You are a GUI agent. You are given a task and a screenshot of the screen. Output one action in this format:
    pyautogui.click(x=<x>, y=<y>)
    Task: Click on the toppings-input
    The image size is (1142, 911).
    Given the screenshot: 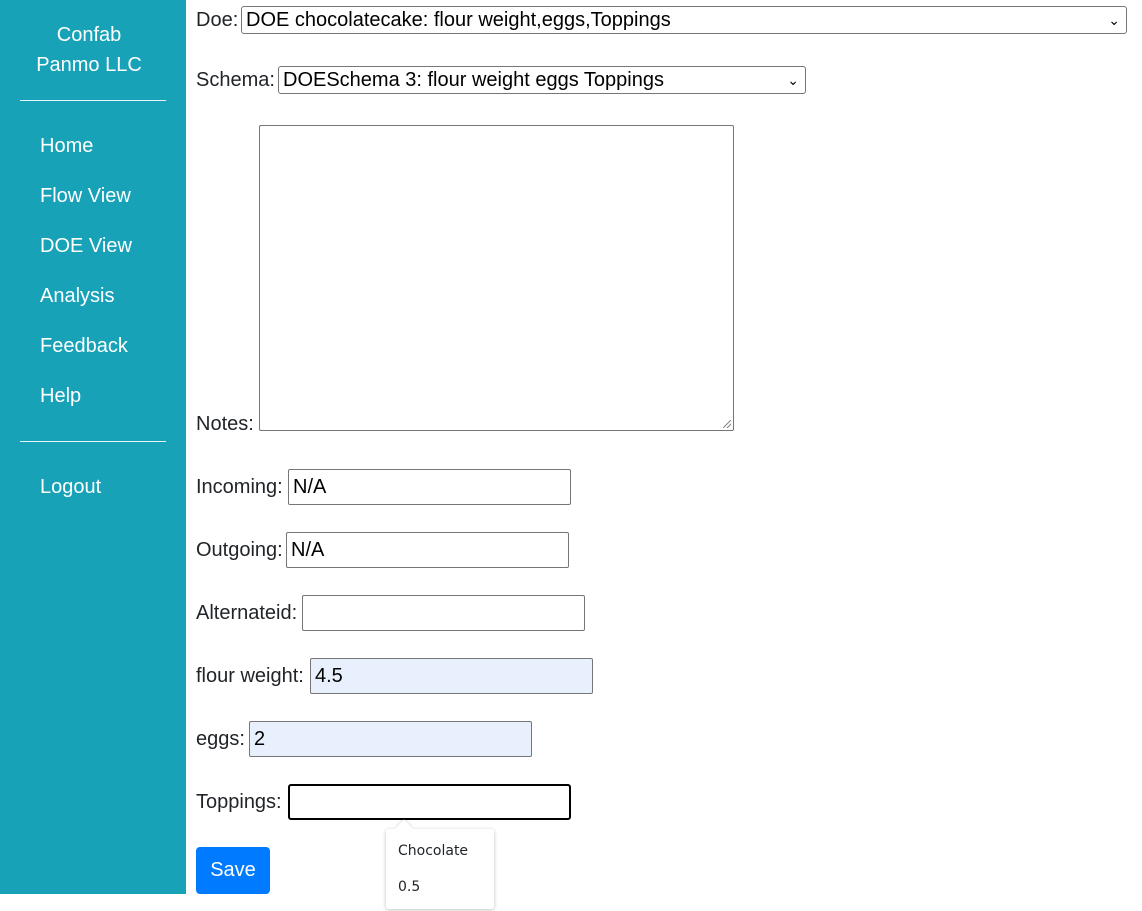 What is the action you would take?
    pyautogui.click(x=429, y=802)
    